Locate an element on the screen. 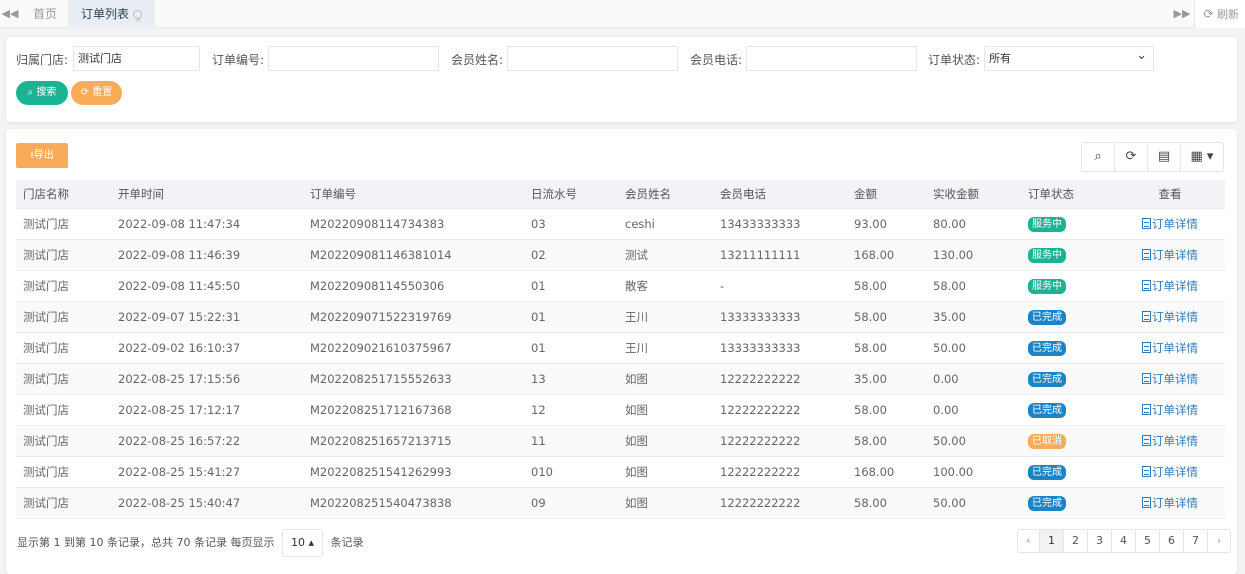 This screenshot has height=574, width=1245. member-phone-input is located at coordinates (831, 58).